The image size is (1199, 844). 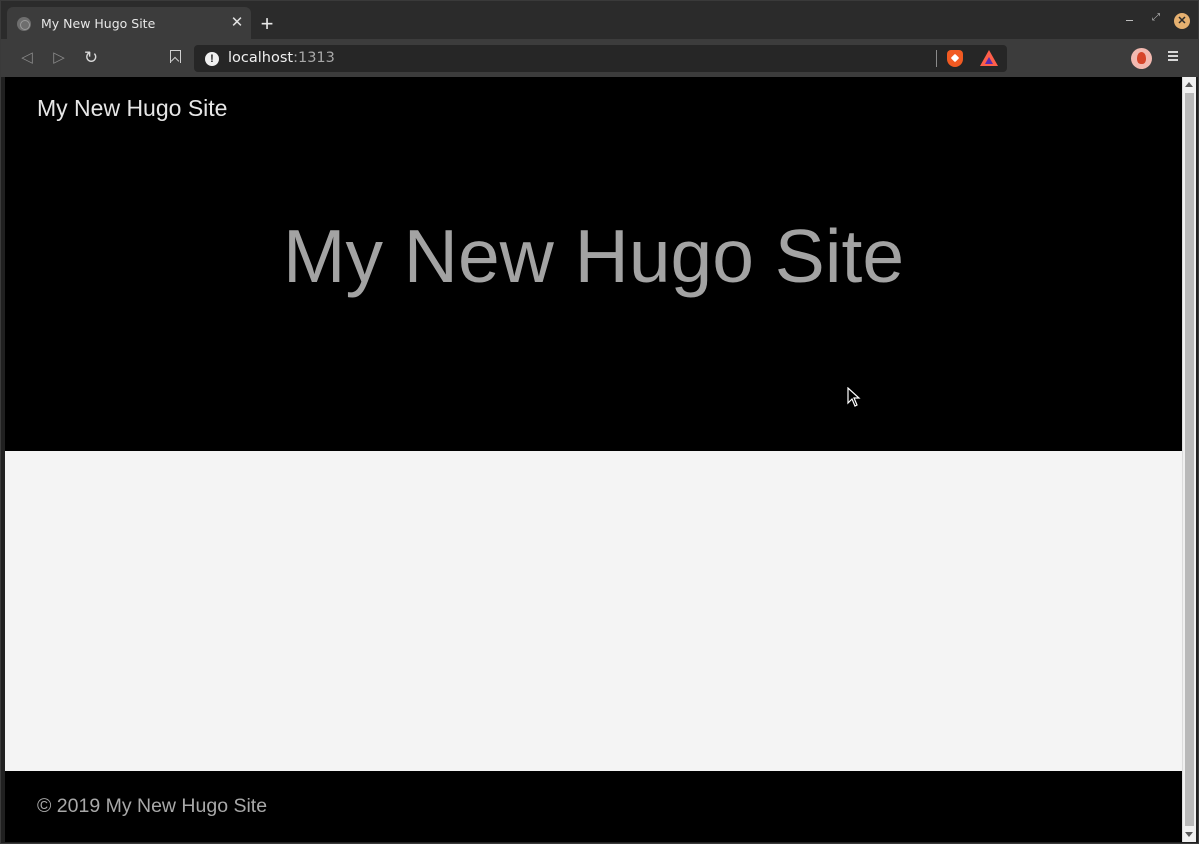 What do you see at coordinates (91, 58) in the screenshot?
I see `reload-icon: ↻` at bounding box center [91, 58].